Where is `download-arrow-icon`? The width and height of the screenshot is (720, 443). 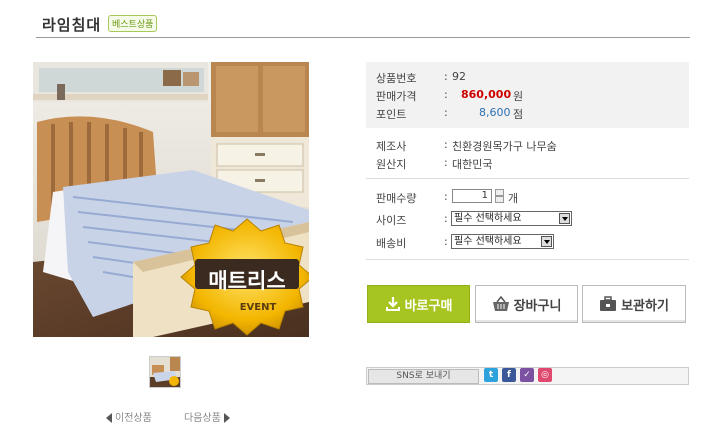
download-arrow-icon is located at coordinates (392, 304).